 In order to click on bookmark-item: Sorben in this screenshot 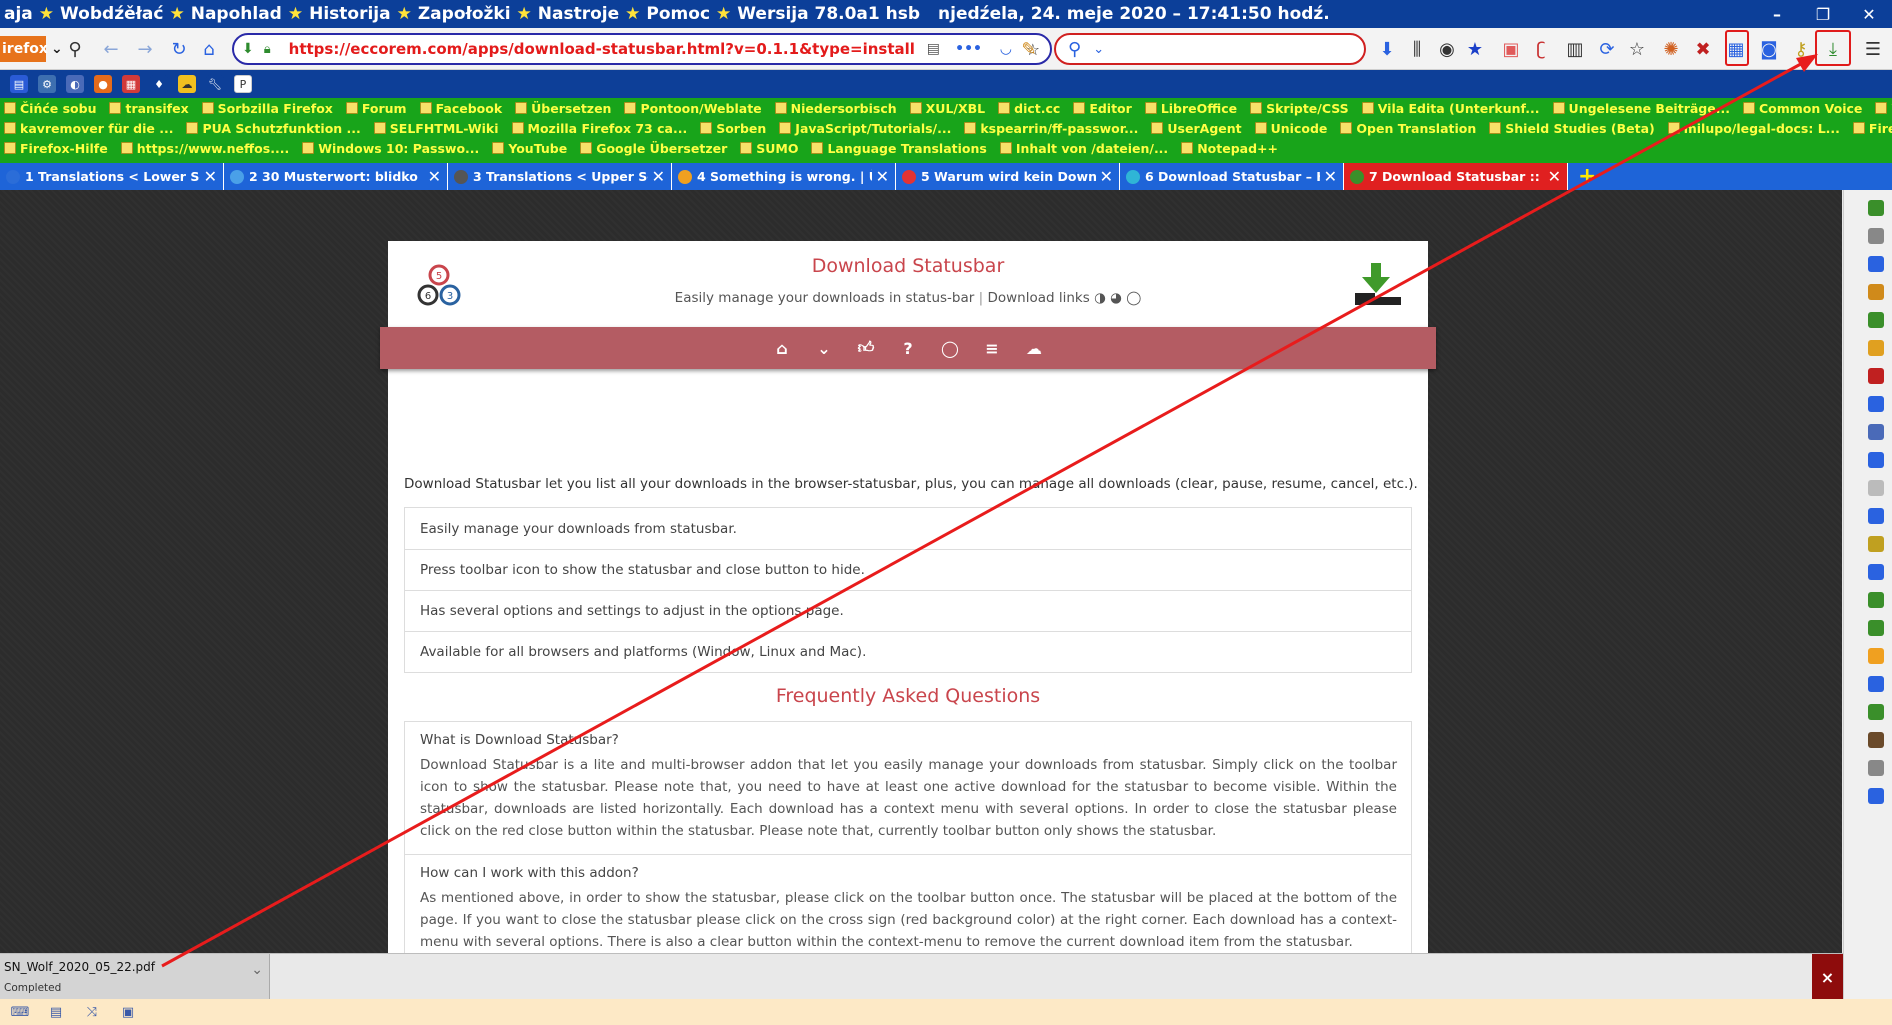, I will do `click(733, 128)`.